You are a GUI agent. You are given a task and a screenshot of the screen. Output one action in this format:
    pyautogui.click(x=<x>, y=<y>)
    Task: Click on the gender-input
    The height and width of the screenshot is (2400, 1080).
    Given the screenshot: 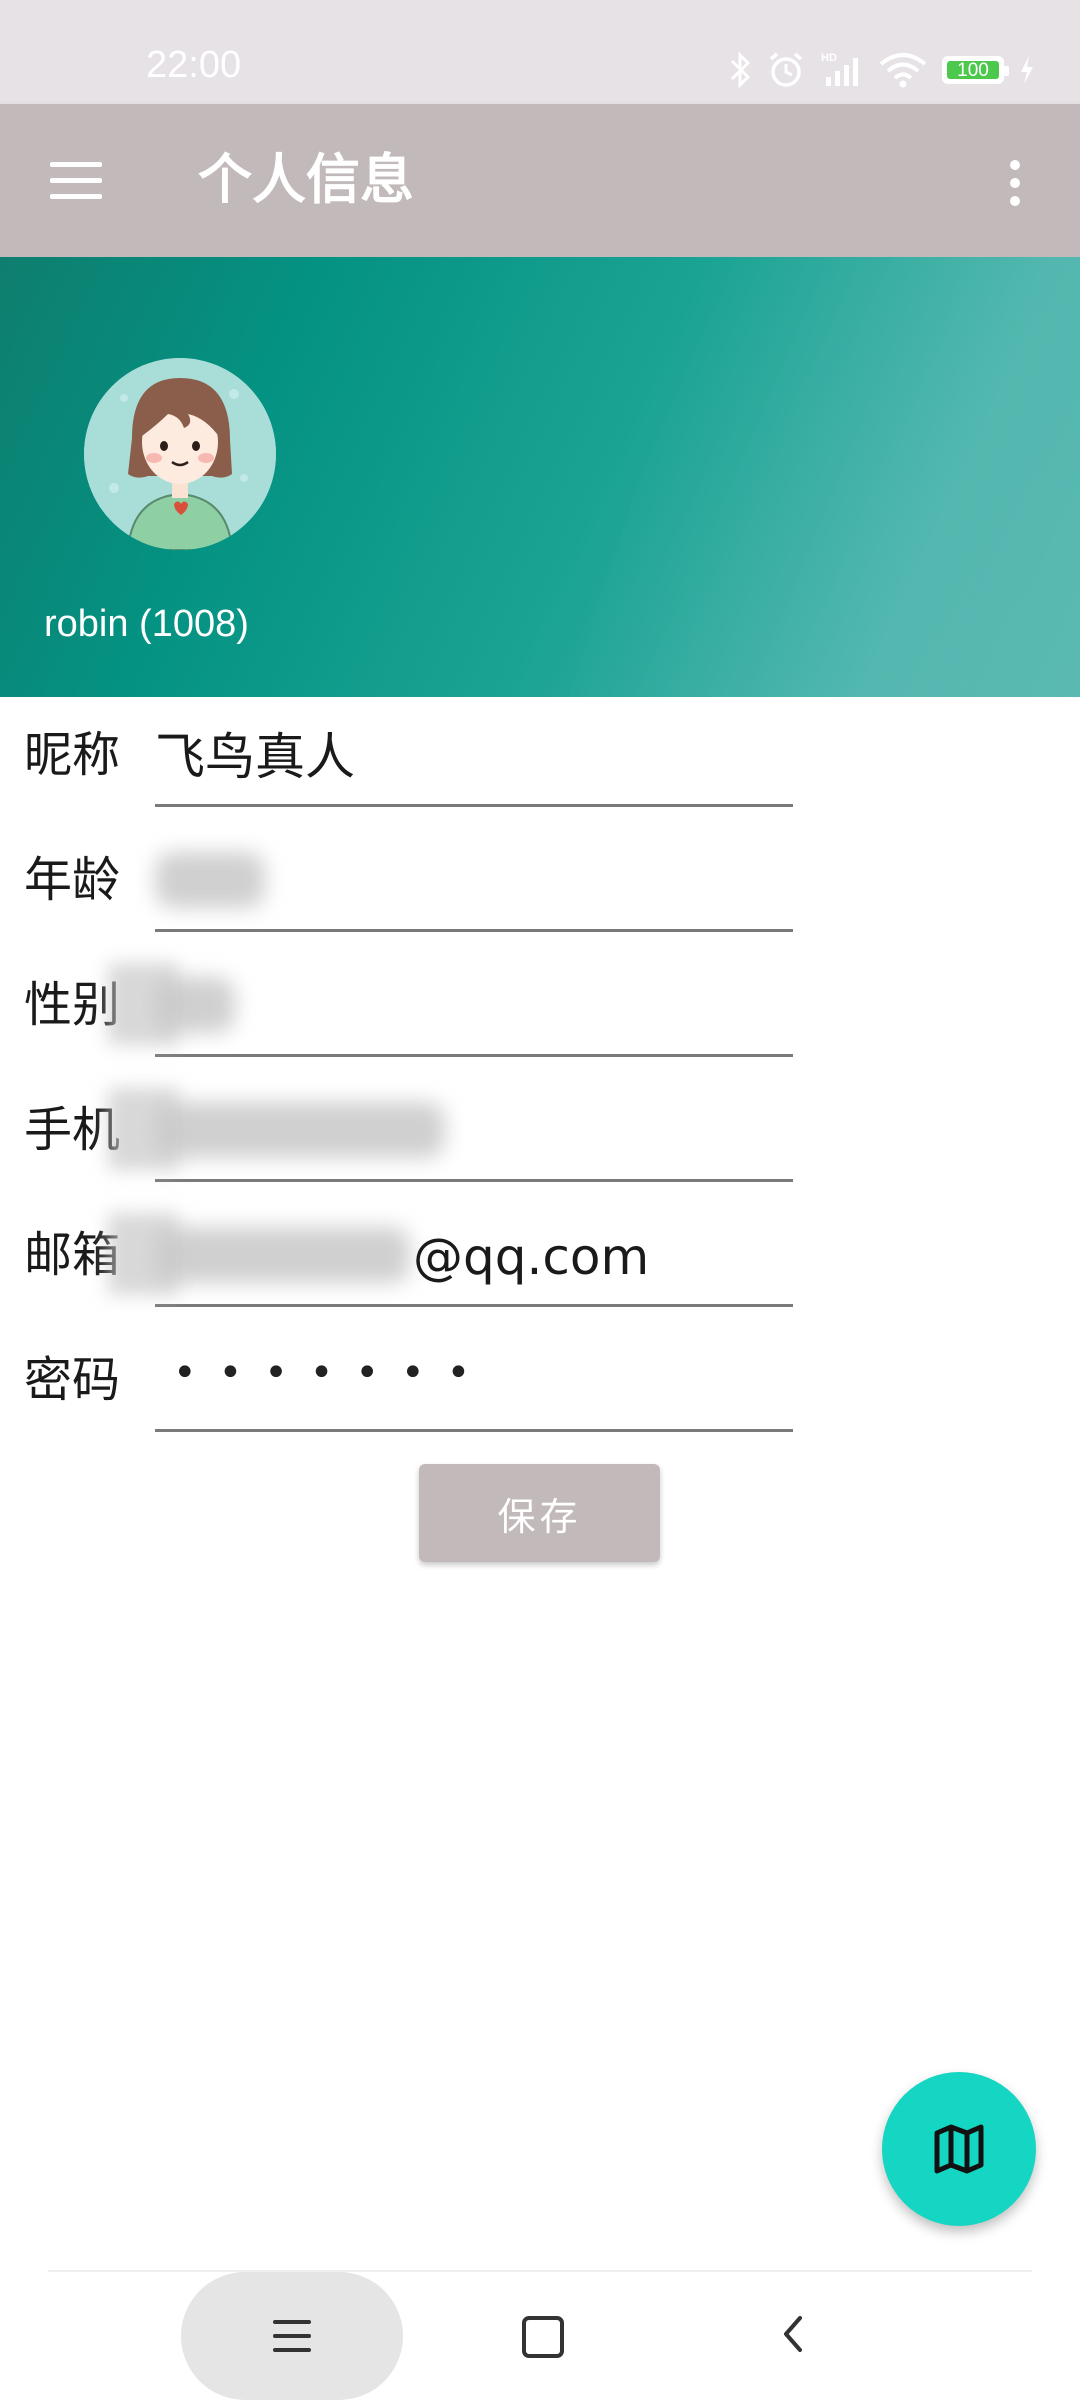 What is the action you would take?
    pyautogui.click(x=474, y=1011)
    